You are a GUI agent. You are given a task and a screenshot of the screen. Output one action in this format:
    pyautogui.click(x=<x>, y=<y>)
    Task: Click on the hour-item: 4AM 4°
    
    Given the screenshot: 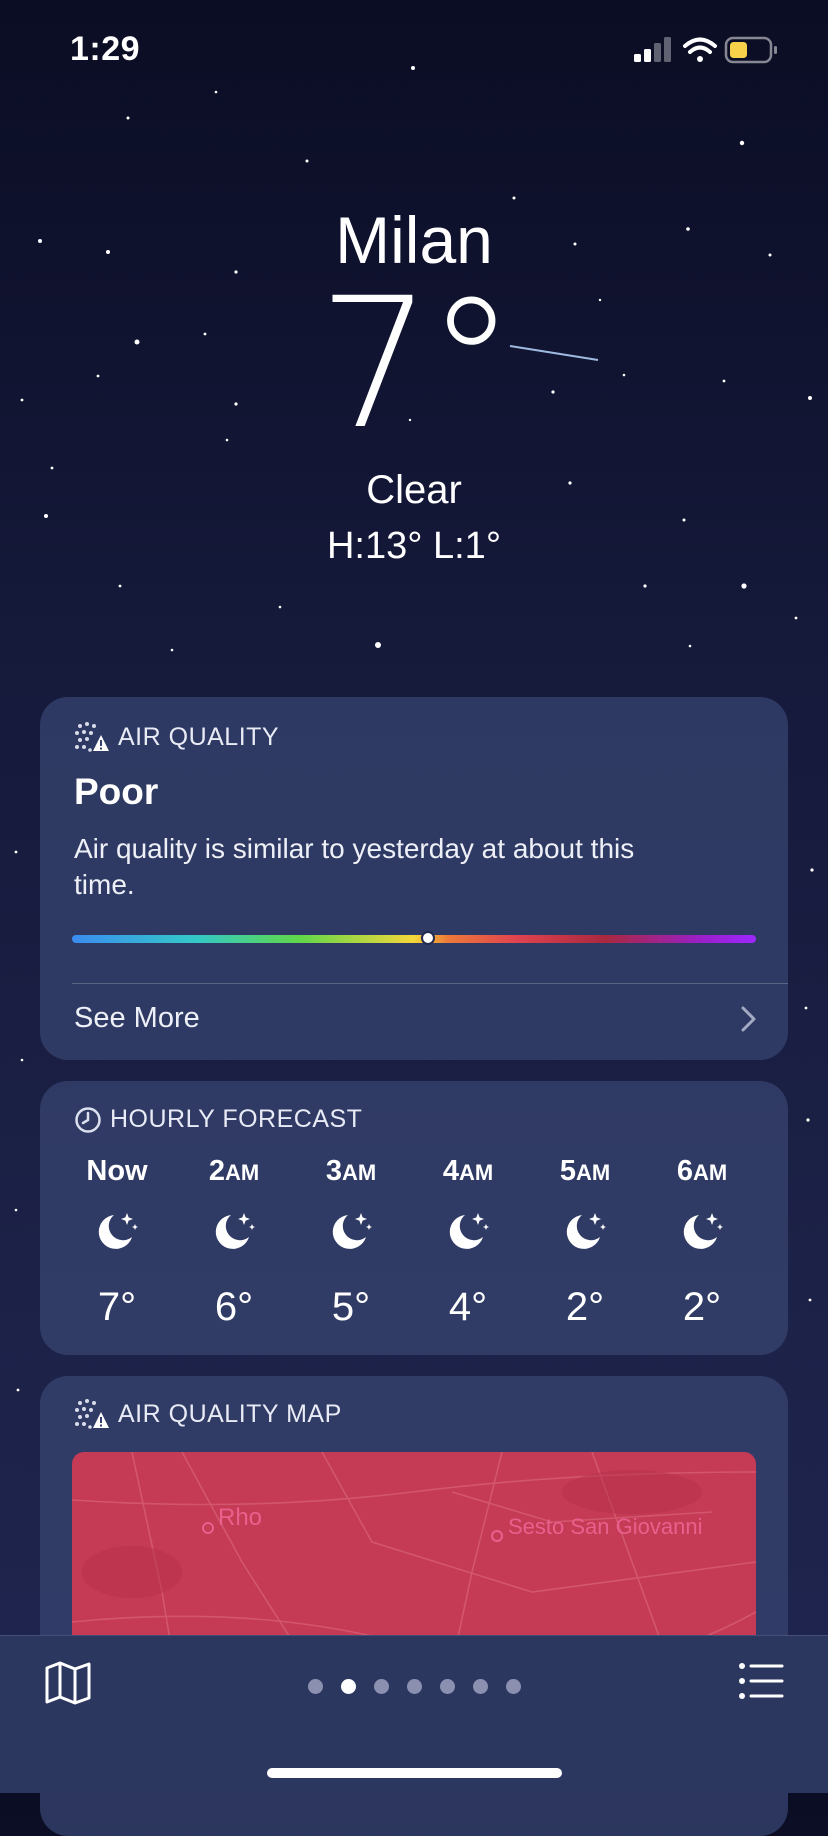 What is the action you would take?
    pyautogui.click(x=468, y=1242)
    